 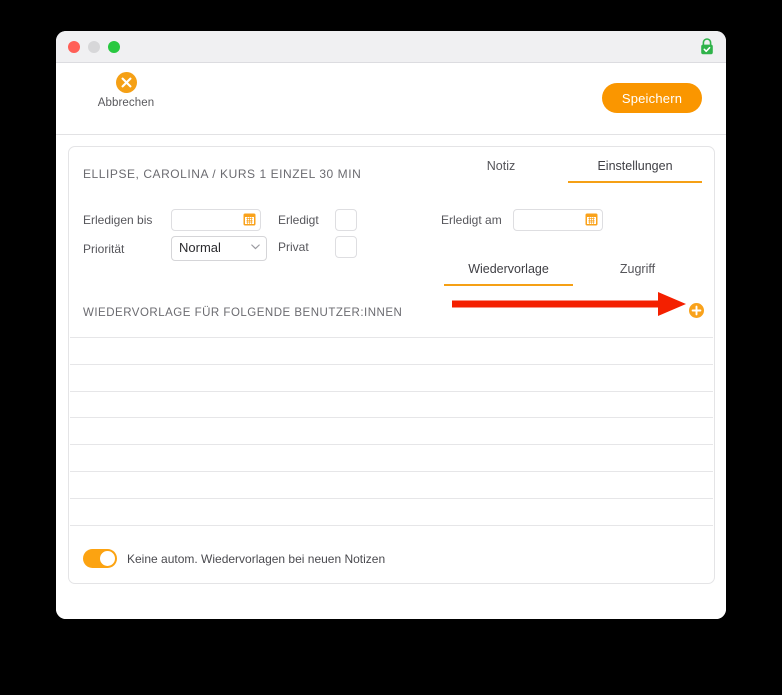 What do you see at coordinates (471, 220) in the screenshot?
I see `label-erledigt-am: Erledigt am` at bounding box center [471, 220].